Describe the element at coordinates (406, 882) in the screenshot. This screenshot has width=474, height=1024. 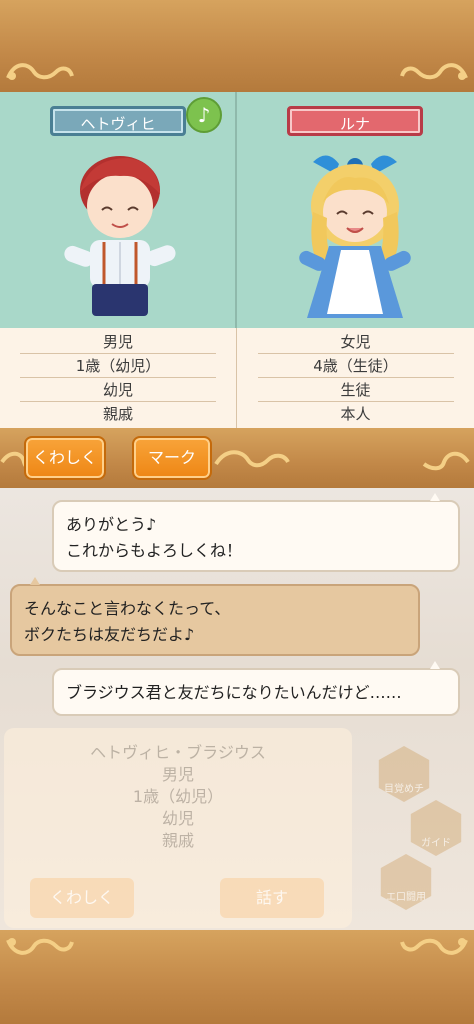
I see `side-menu-item: エ口闘用` at that location.